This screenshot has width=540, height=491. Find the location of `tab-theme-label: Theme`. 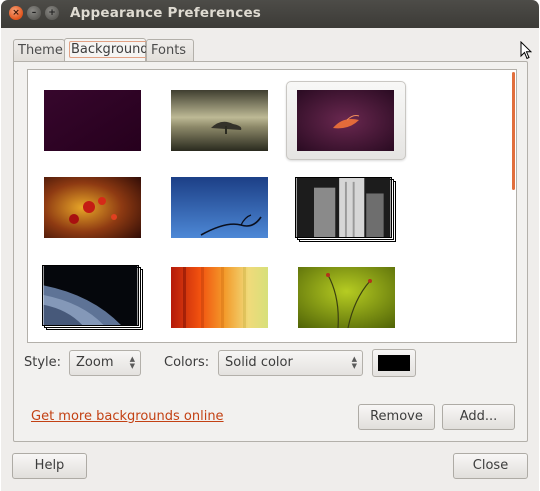

tab-theme-label: Theme is located at coordinates (40, 50).